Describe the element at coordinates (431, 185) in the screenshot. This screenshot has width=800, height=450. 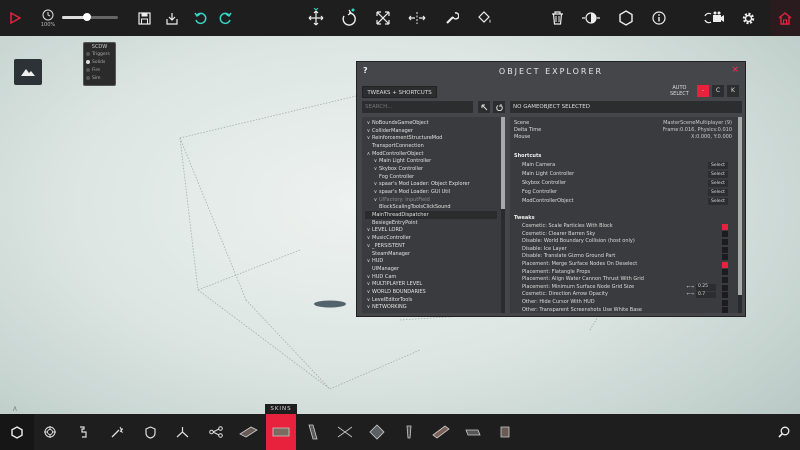
I see `tree-item: ∨ spaar's Mod Loader: Object Explorer` at that location.